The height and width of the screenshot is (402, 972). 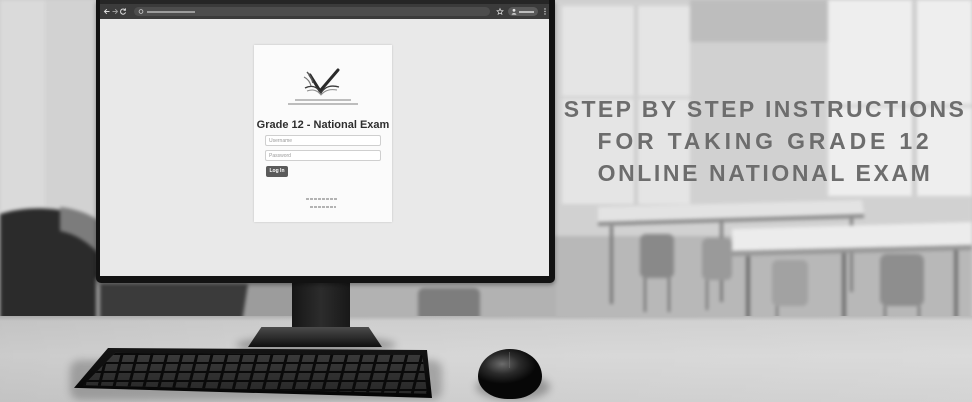 I want to click on mouse-button-seam, so click(x=509, y=360).